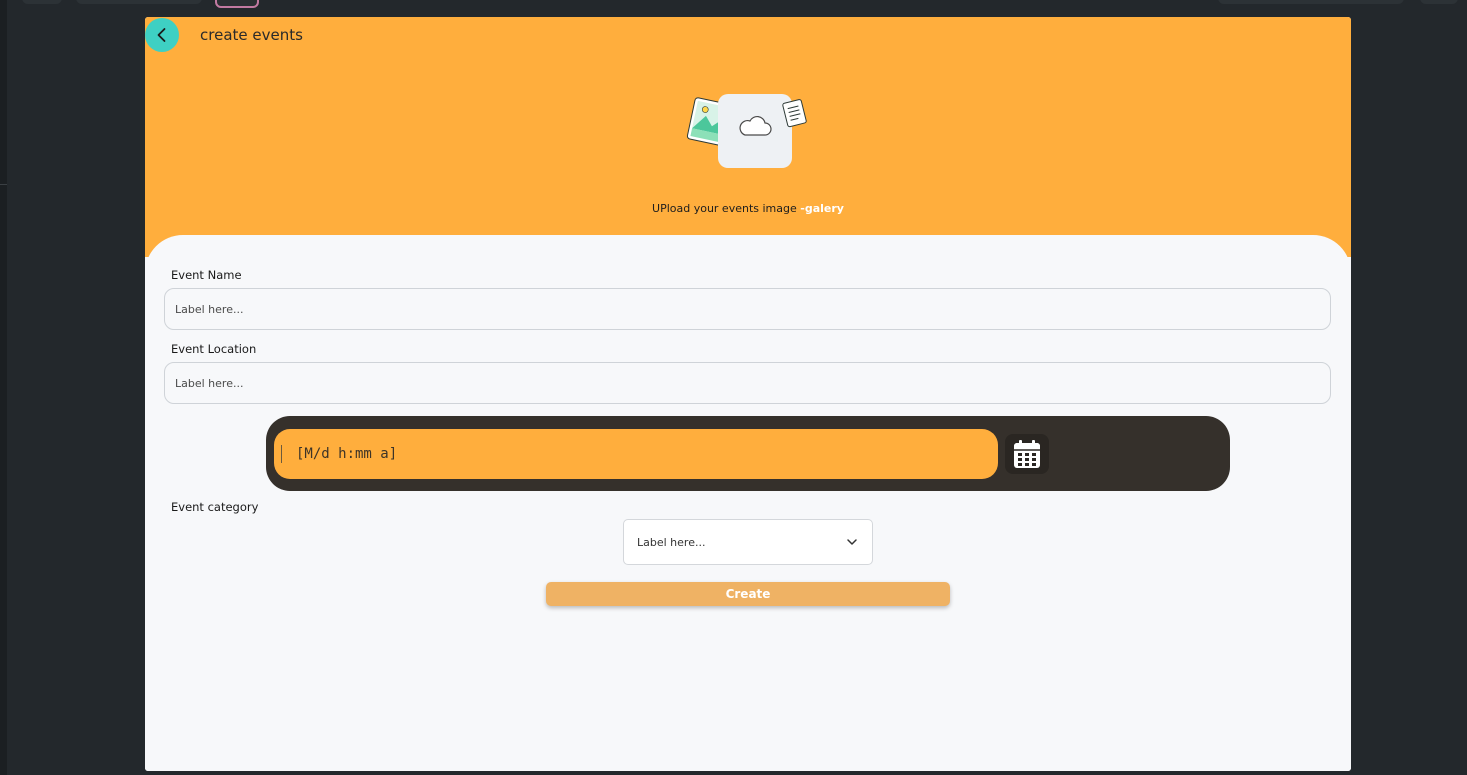  I want to click on upload-caption: UPload your events image -galery, so click(748, 208).